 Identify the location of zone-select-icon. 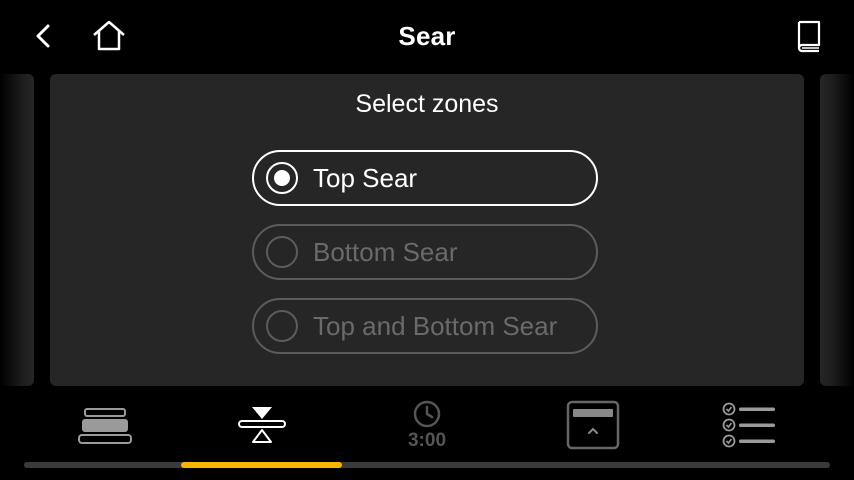
(262, 425).